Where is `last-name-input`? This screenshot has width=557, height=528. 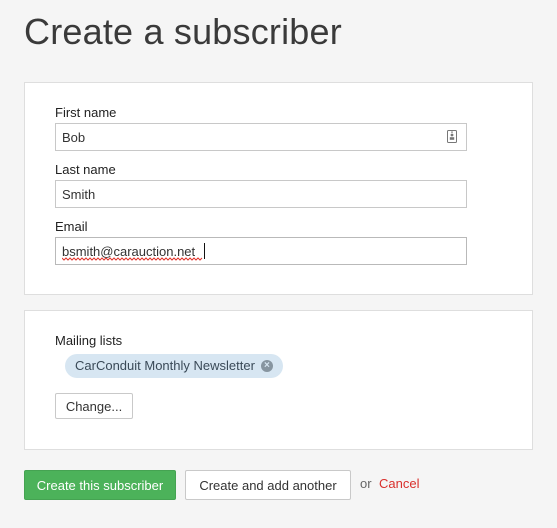 last-name-input is located at coordinates (261, 194).